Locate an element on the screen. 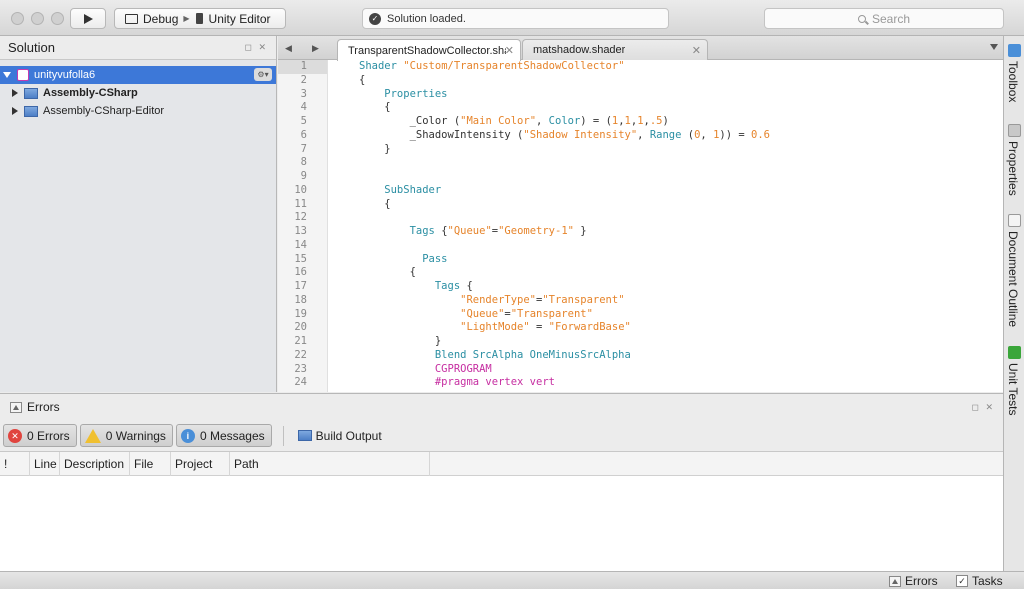  search-input: Search is located at coordinates (884, 18).